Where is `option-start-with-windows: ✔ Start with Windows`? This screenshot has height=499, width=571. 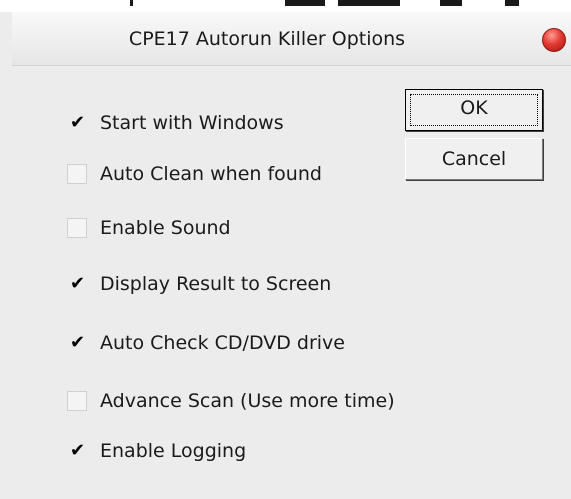
option-start-with-windows: ✔ Start with Windows is located at coordinates (175, 123).